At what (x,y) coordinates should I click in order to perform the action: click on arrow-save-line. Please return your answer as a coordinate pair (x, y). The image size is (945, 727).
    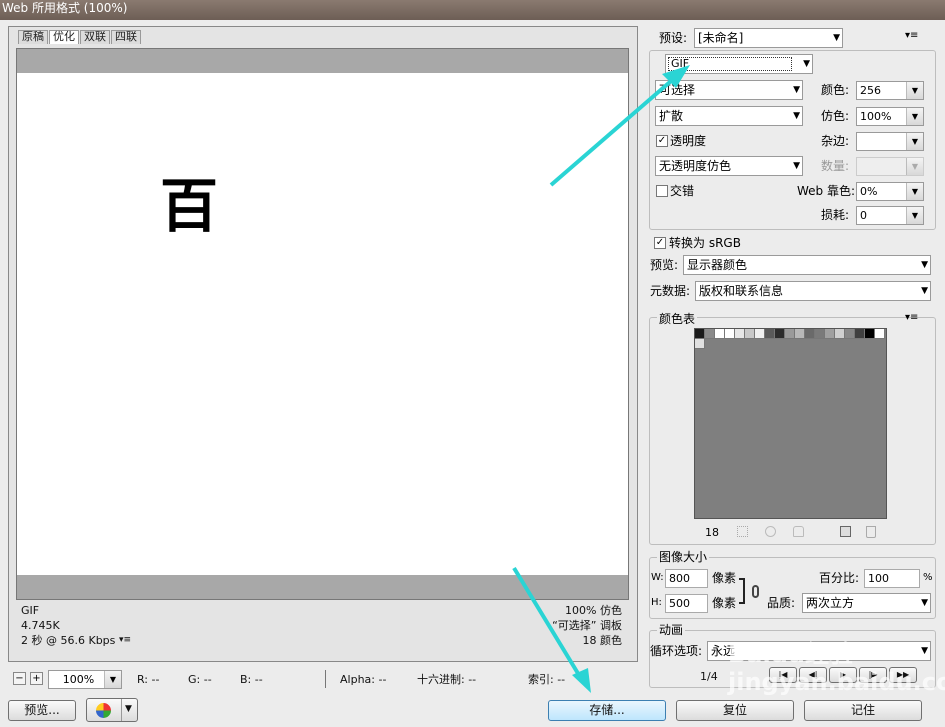
    Looking at the image, I should click on (548, 624).